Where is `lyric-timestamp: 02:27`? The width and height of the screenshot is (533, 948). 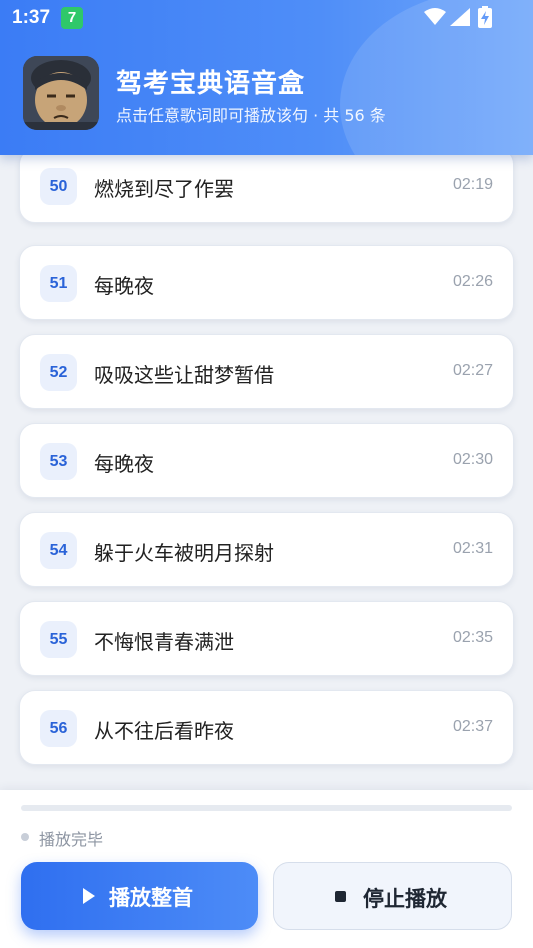 lyric-timestamp: 02:27 is located at coordinates (472, 370).